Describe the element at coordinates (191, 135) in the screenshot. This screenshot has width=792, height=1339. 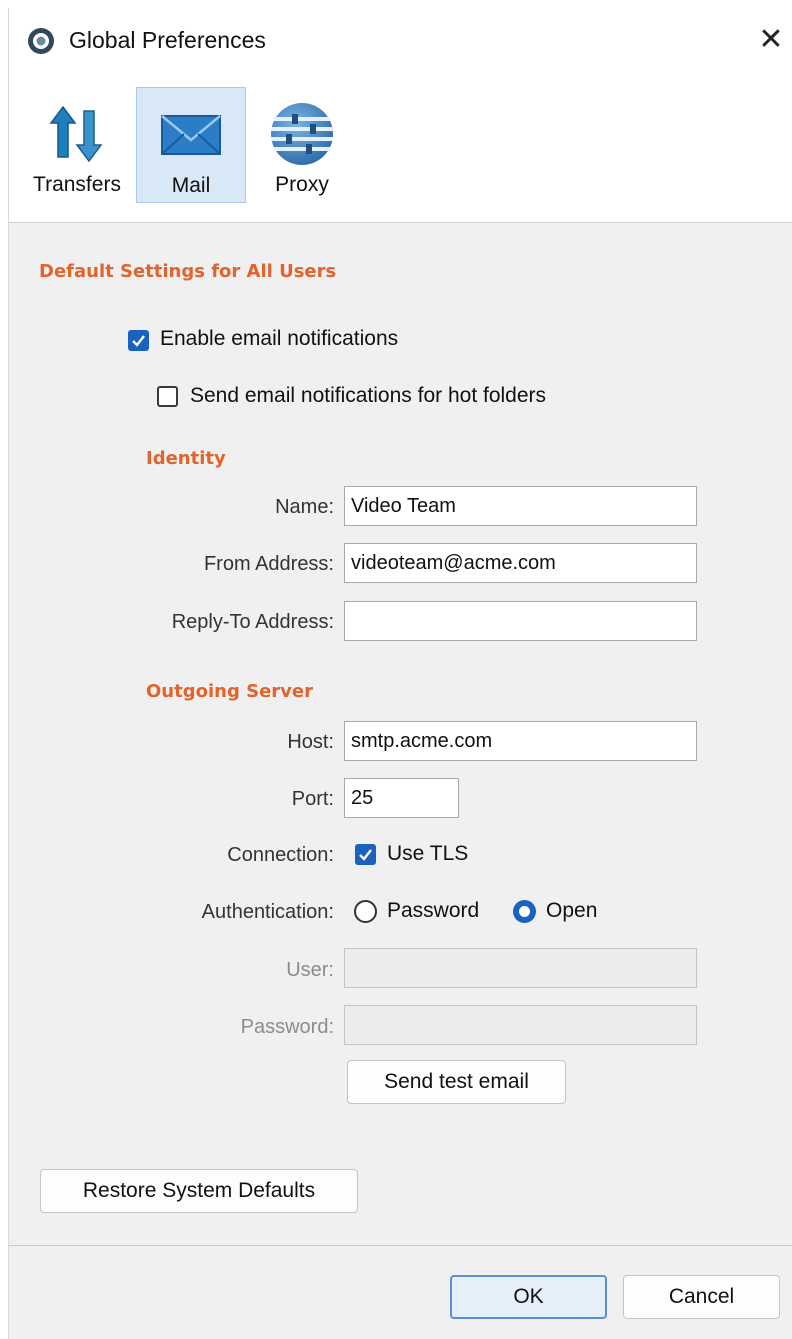
I see `envelope-icon` at that location.